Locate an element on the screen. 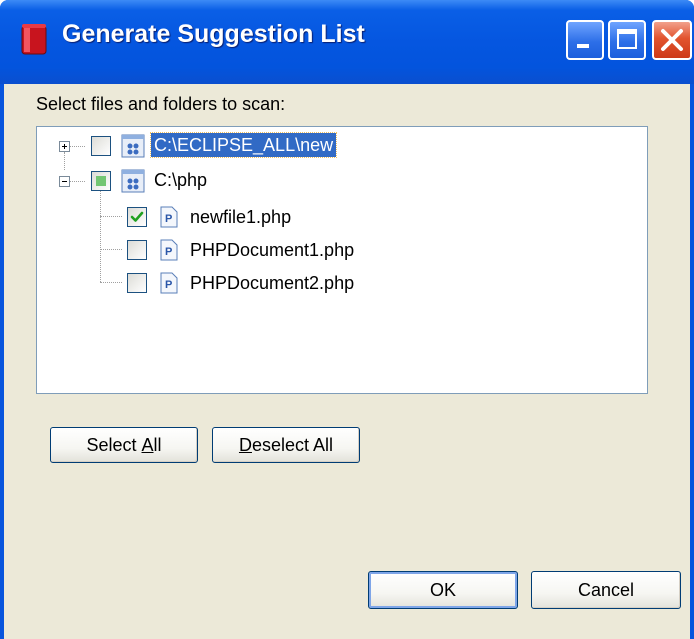 This screenshot has height=639, width=694. close-button is located at coordinates (672, 40).